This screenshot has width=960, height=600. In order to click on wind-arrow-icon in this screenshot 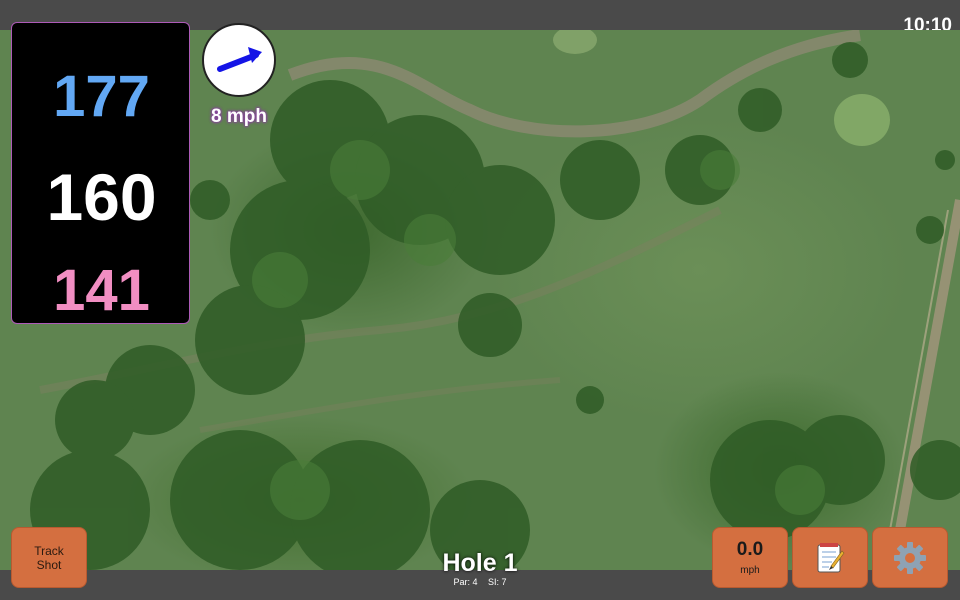, I will do `click(239, 59)`.